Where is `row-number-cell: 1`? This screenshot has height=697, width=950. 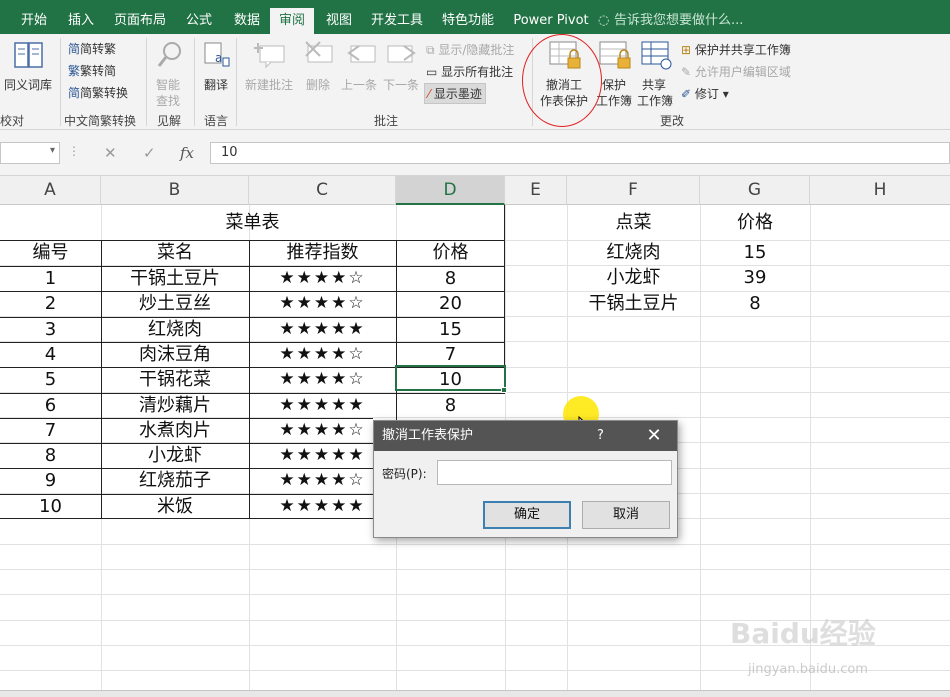
row-number-cell: 1 is located at coordinates (50, 278).